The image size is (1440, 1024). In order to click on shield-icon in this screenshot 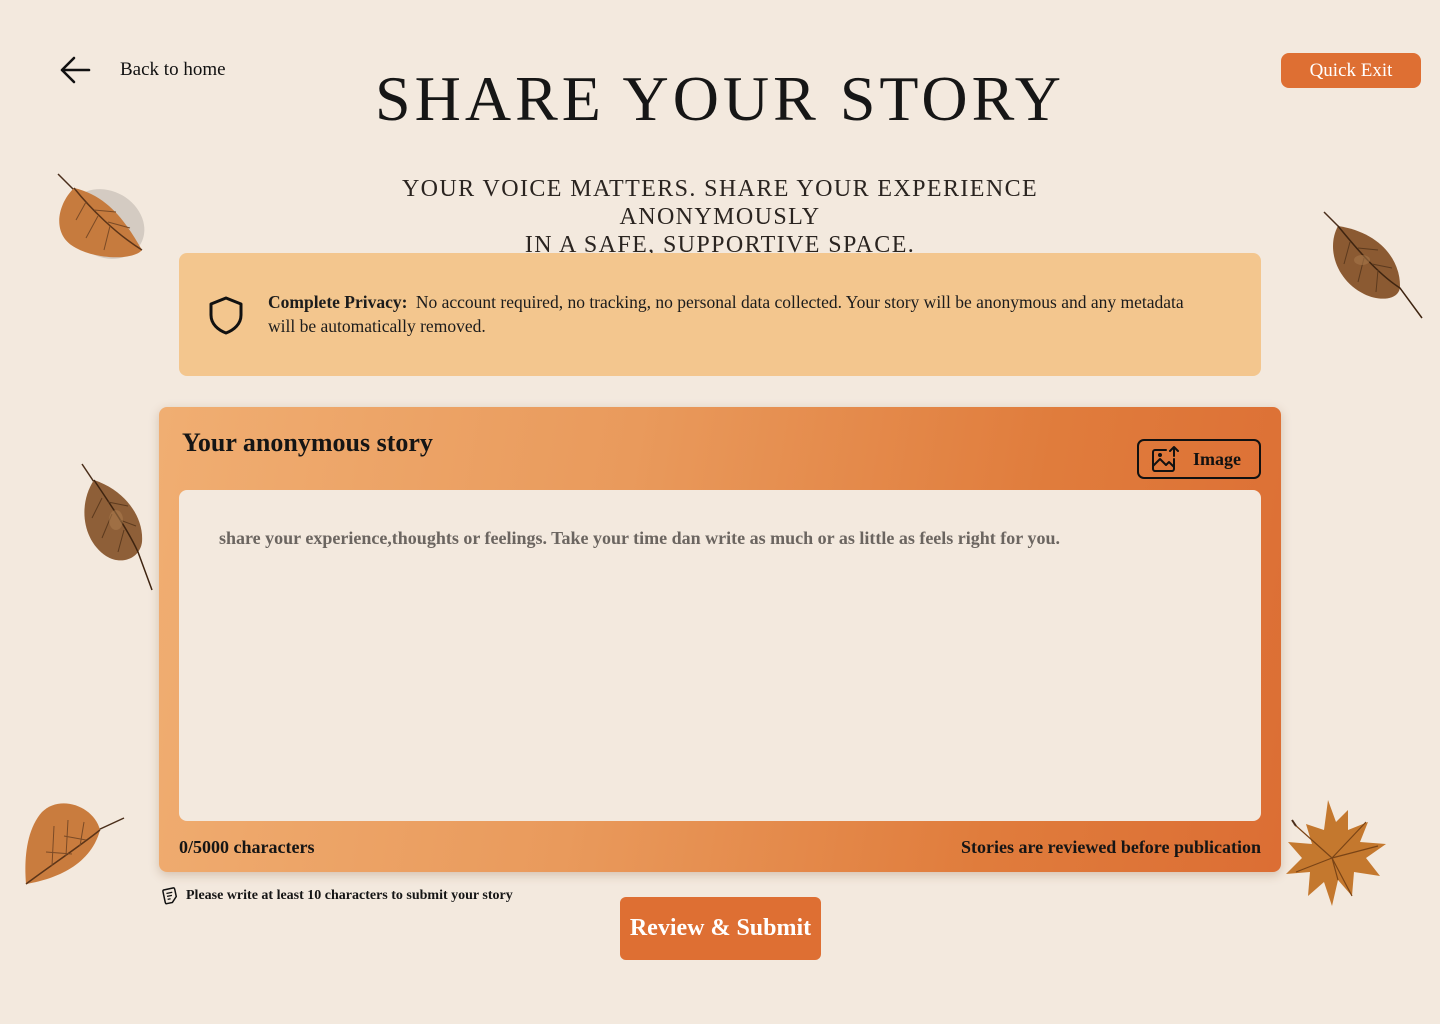, I will do `click(226, 315)`.